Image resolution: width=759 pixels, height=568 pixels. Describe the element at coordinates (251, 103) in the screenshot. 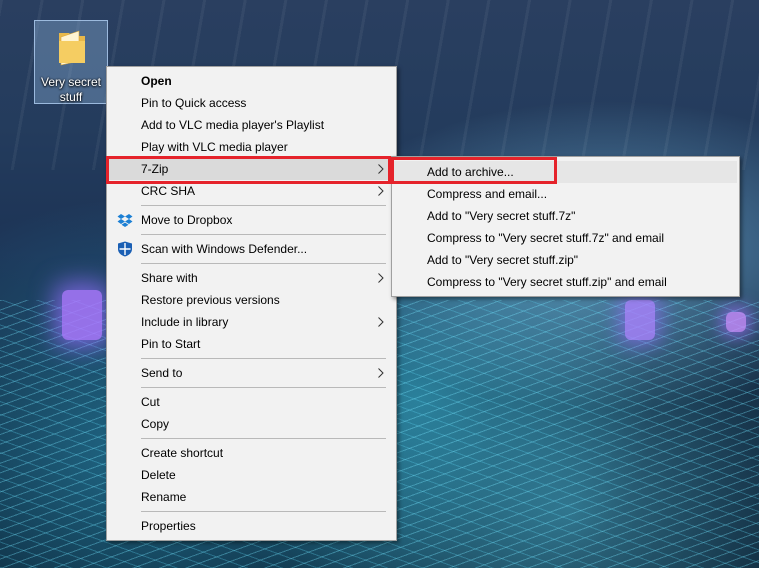

I see `menu-item-pin-quick-access: Pin to Quick access` at that location.